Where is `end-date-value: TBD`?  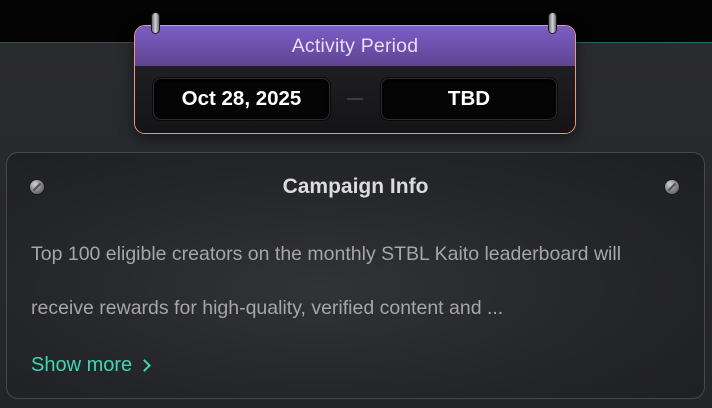
end-date-value: TBD is located at coordinates (469, 98).